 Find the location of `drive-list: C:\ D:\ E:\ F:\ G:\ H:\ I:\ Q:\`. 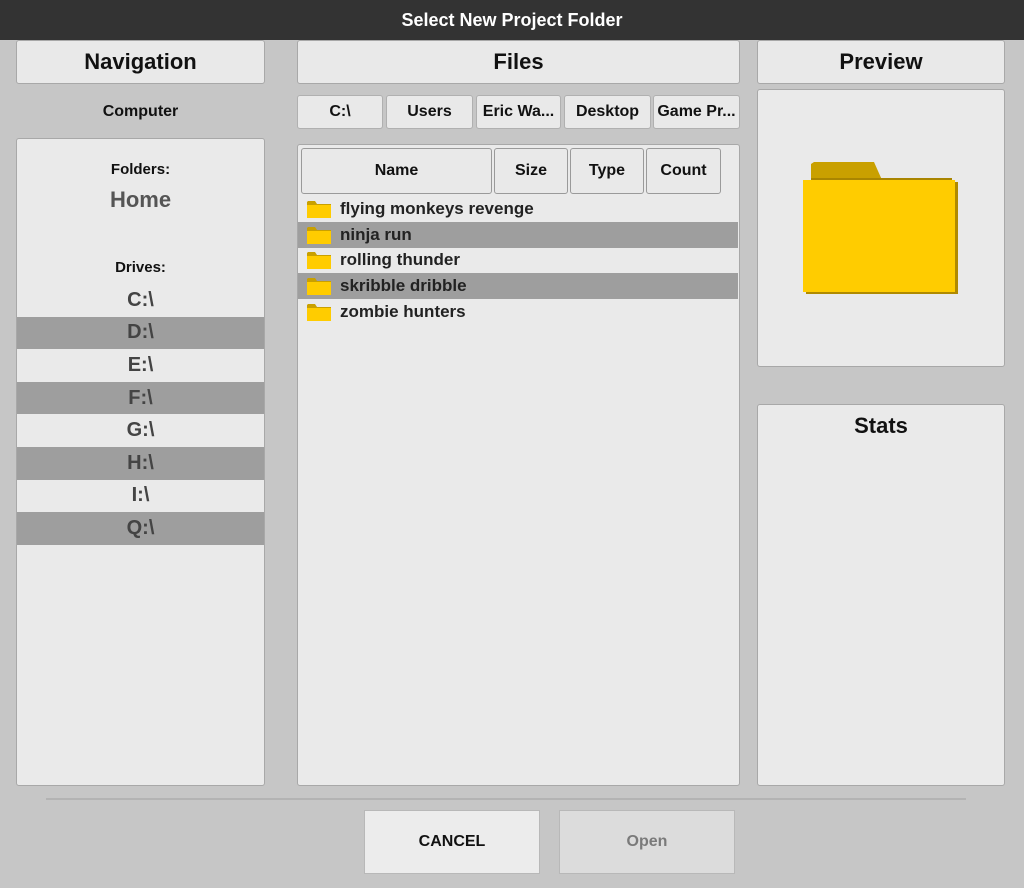

drive-list: C:\ D:\ E:\ F:\ G:\ H:\ I:\ Q:\ is located at coordinates (140, 414).